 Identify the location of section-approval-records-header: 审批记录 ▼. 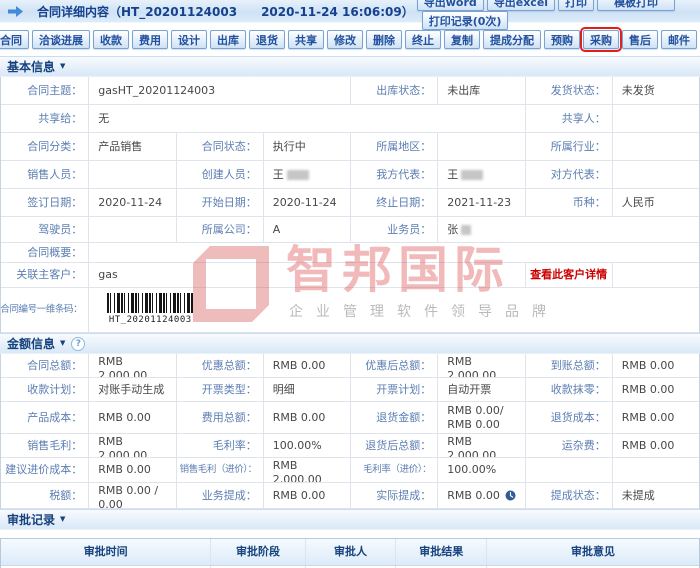
(350, 519).